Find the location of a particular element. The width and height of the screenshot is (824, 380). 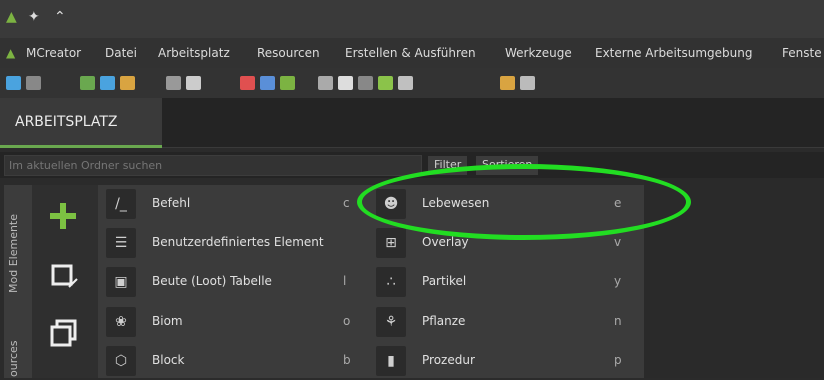

save-icon is located at coordinates (193, 83).